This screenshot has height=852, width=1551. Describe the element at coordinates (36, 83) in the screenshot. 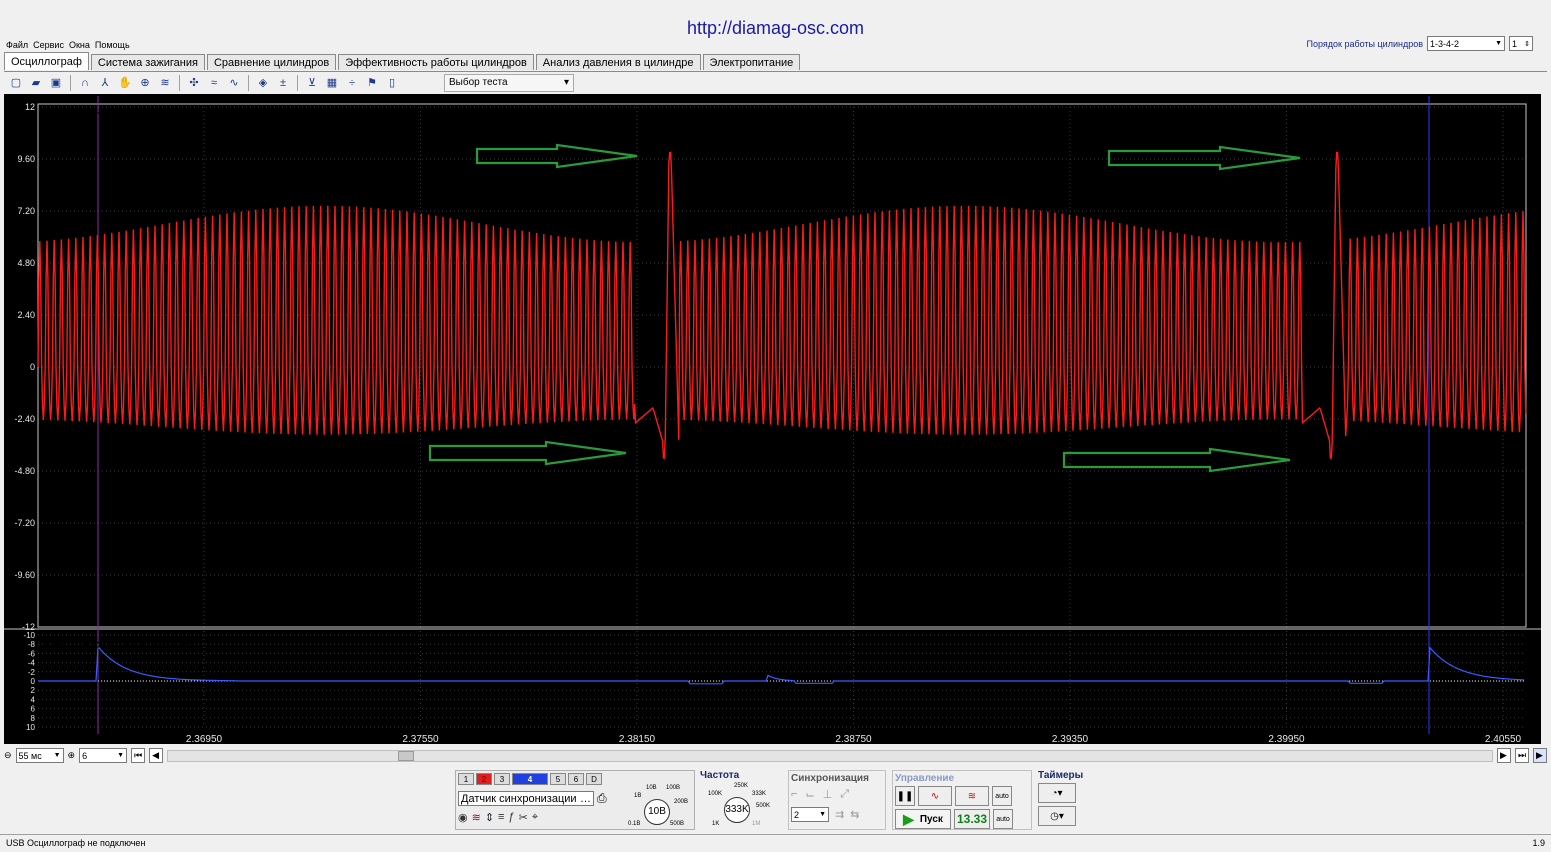

I see `open-folder-icon: ▰` at that location.